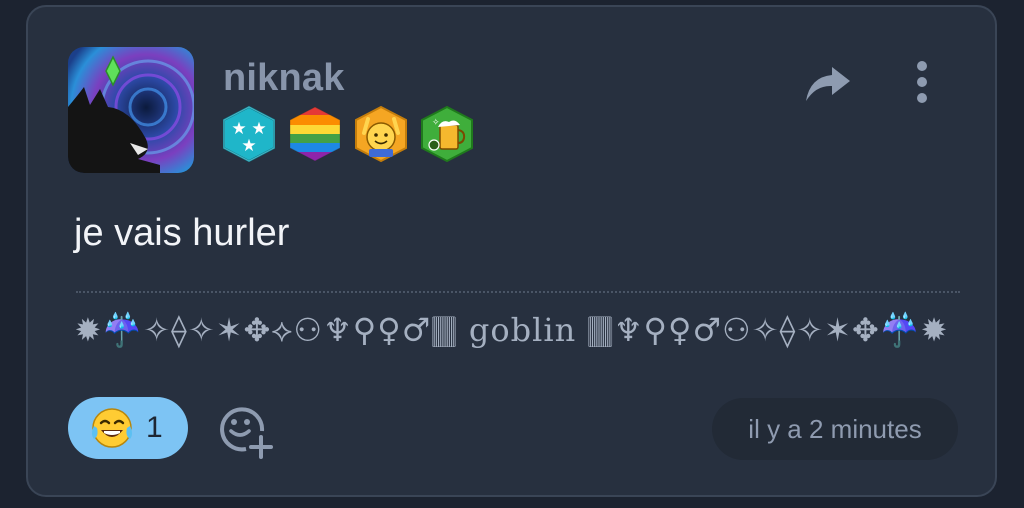  Describe the element at coordinates (447, 134) in the screenshot. I see `beer-mug-badge-icon: ✧` at that location.